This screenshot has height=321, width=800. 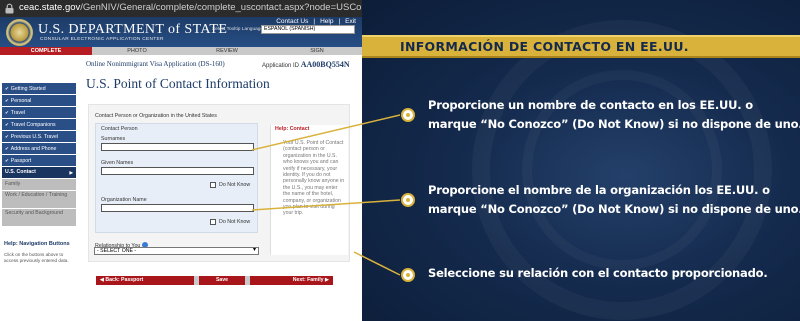 What do you see at coordinates (181, 51) in the screenshot?
I see `progress-steps: COMPLETE PHOTO REVIEW SIGN` at bounding box center [181, 51].